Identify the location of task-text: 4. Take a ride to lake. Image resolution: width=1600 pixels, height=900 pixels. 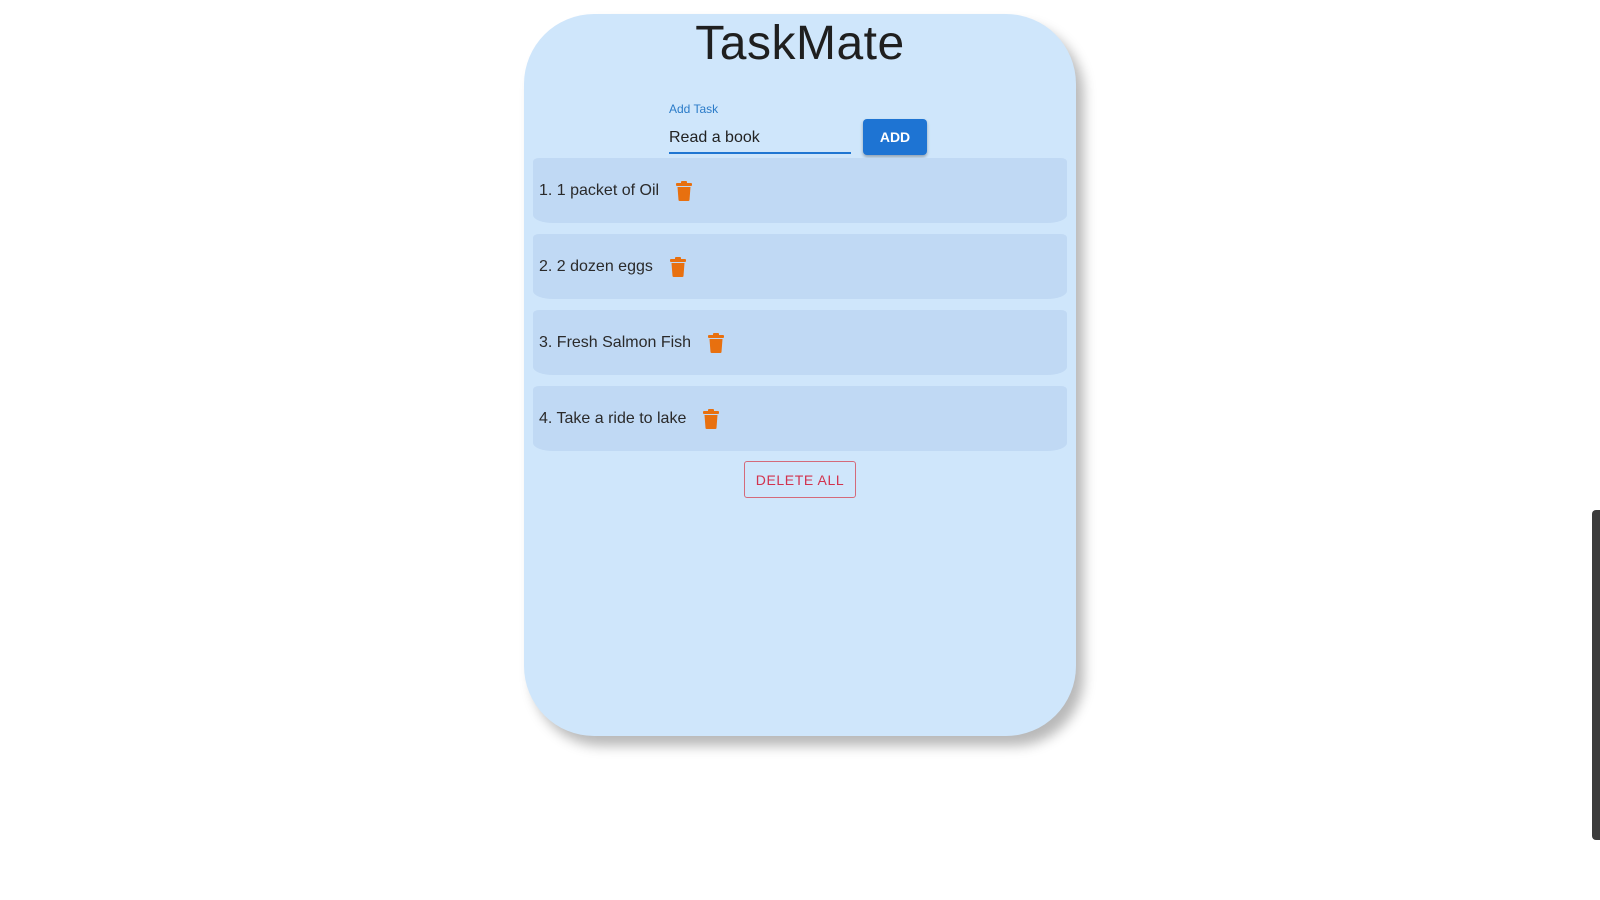
(613, 418).